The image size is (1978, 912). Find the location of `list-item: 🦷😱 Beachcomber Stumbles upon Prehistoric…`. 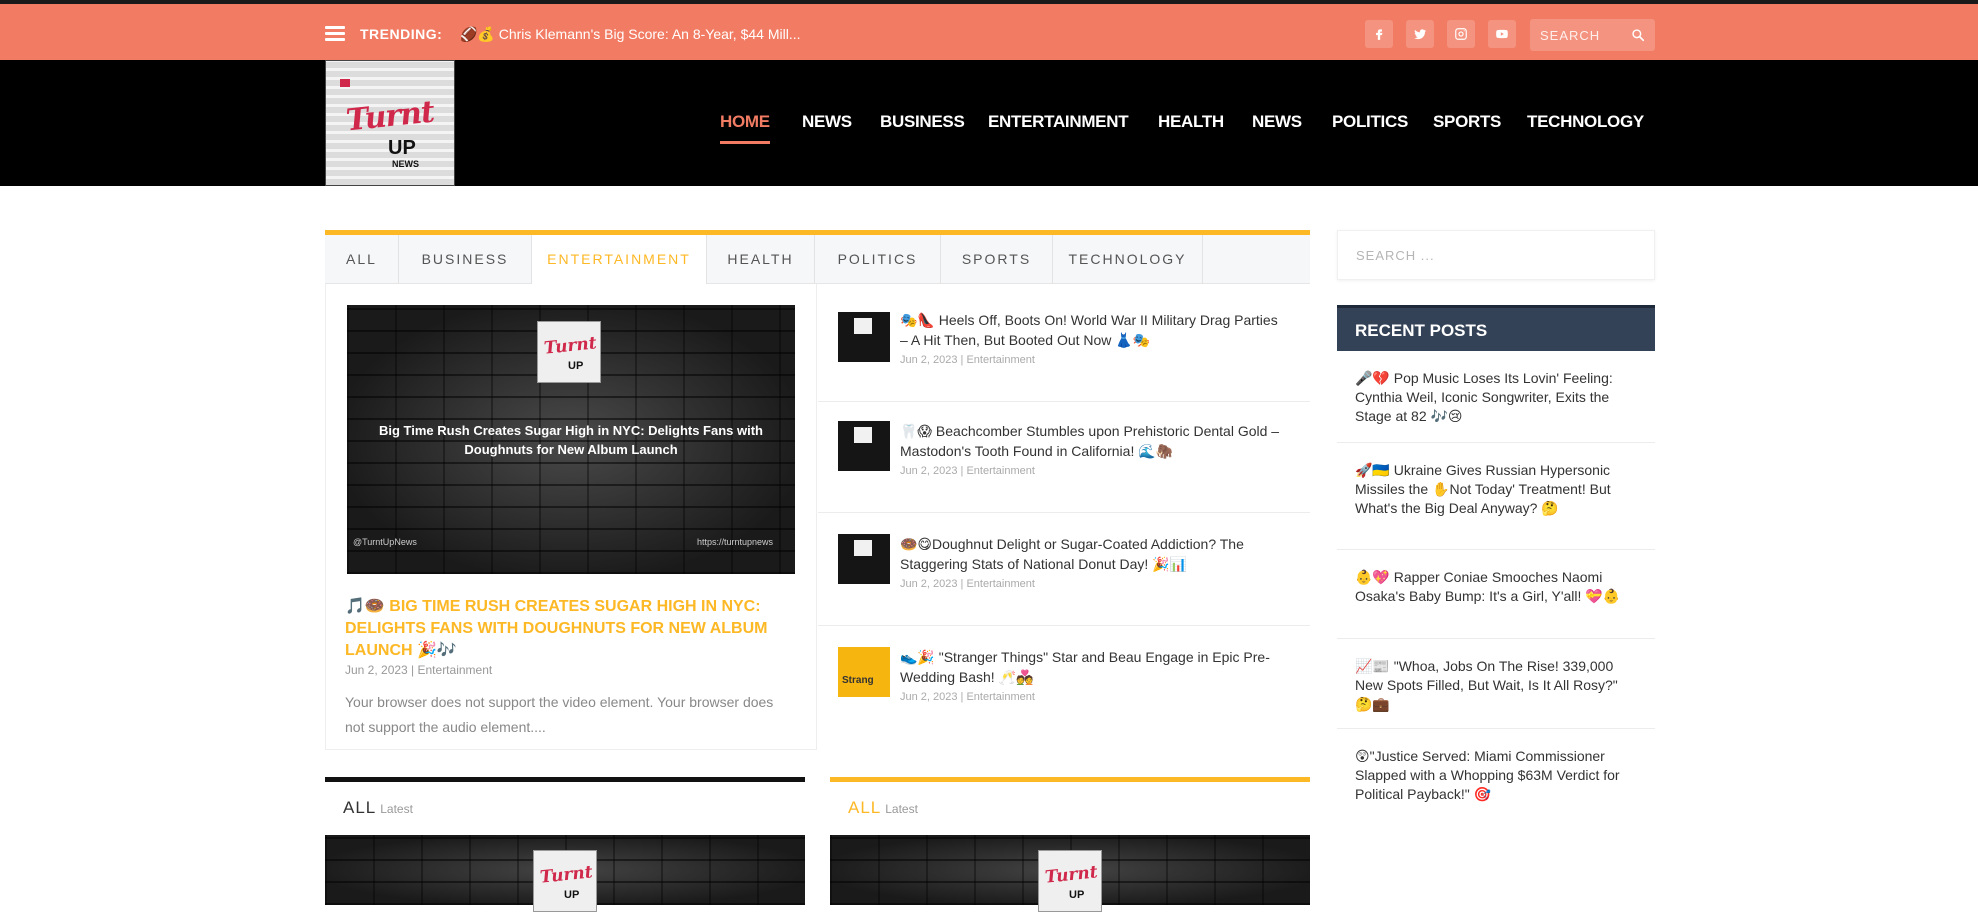

list-item: 🦷😱 Beachcomber Stumbles upon Prehistoric… is located at coordinates (1064, 457).